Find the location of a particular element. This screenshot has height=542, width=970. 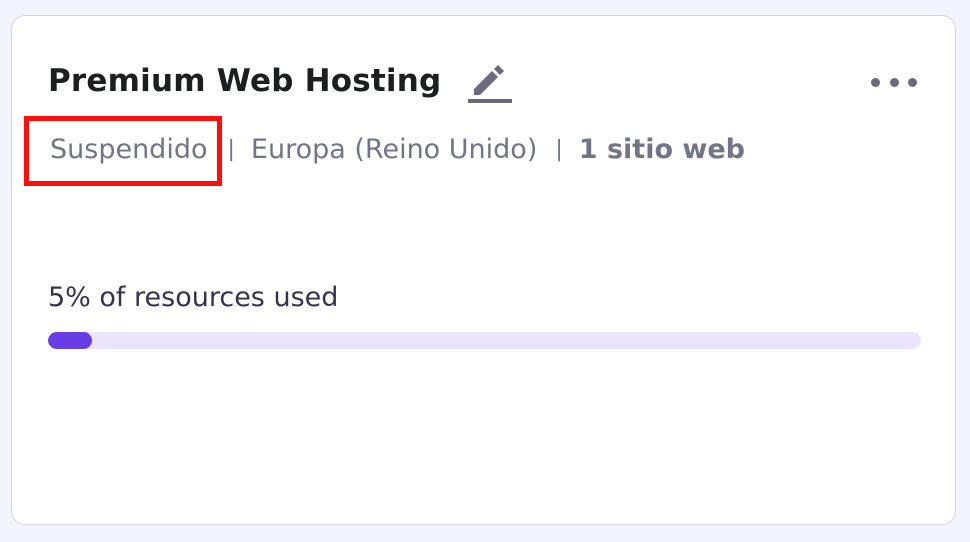

resource-usage-fill is located at coordinates (70, 340).